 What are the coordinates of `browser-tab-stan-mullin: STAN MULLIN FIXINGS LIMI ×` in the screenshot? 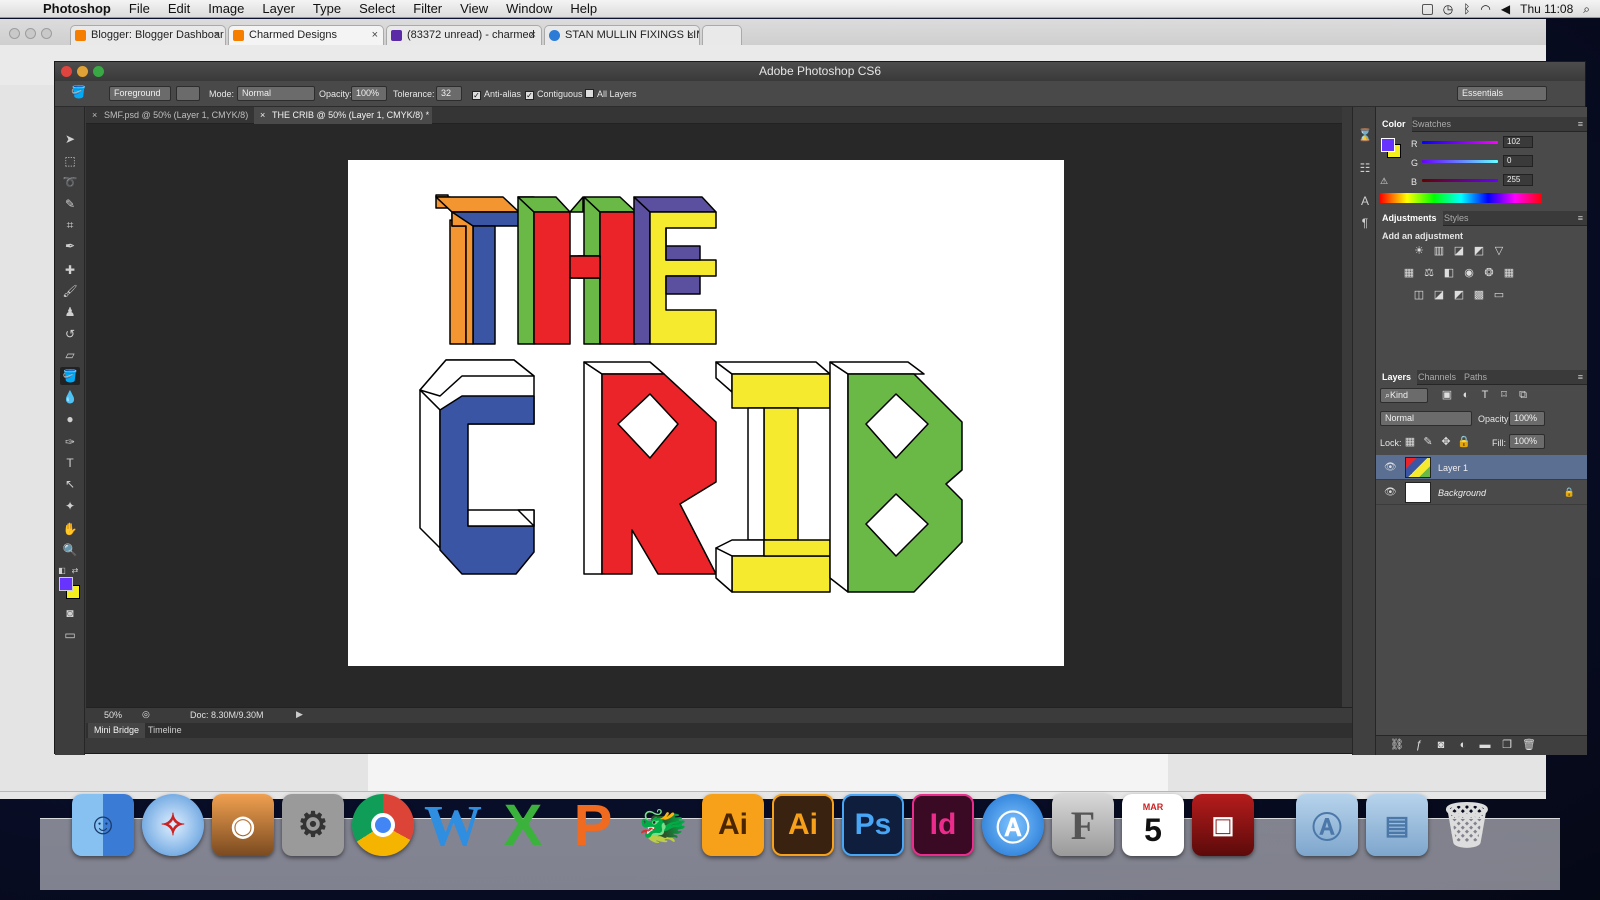 It's located at (622, 35).